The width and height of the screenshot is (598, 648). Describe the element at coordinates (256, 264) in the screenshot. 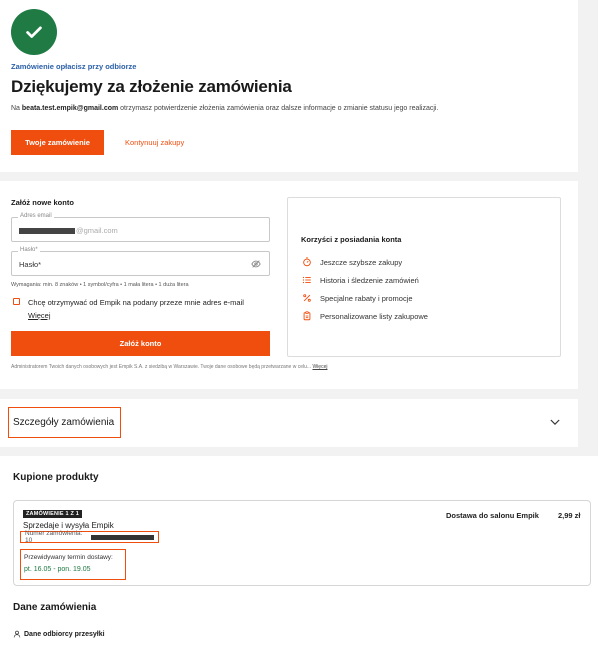

I see `eye-off-icon` at that location.